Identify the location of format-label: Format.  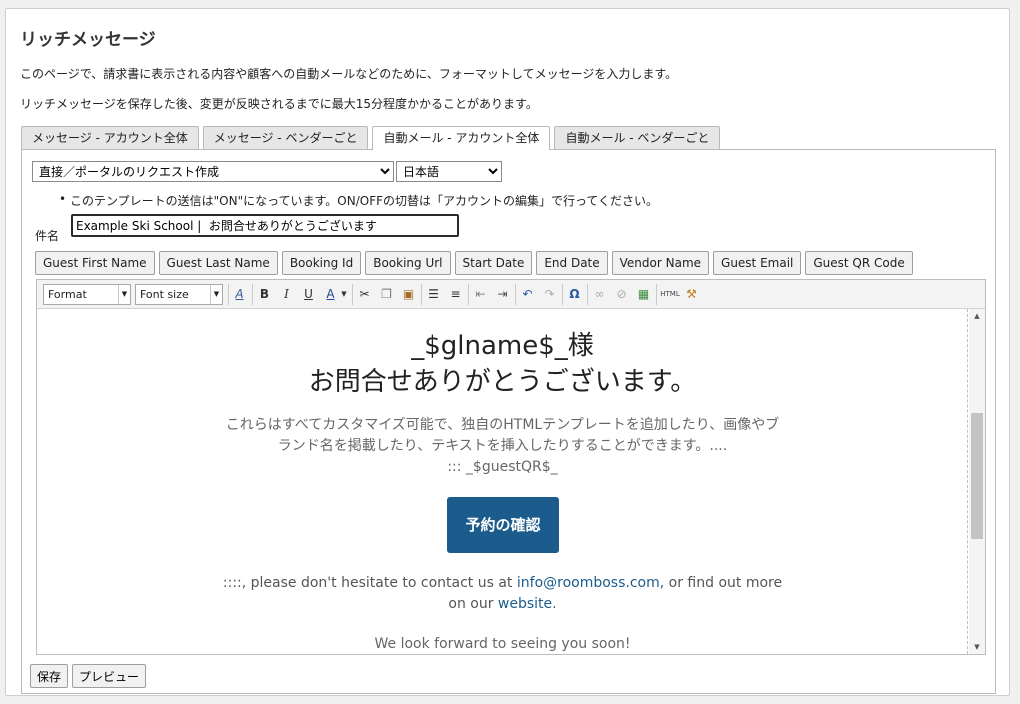
(67, 294).